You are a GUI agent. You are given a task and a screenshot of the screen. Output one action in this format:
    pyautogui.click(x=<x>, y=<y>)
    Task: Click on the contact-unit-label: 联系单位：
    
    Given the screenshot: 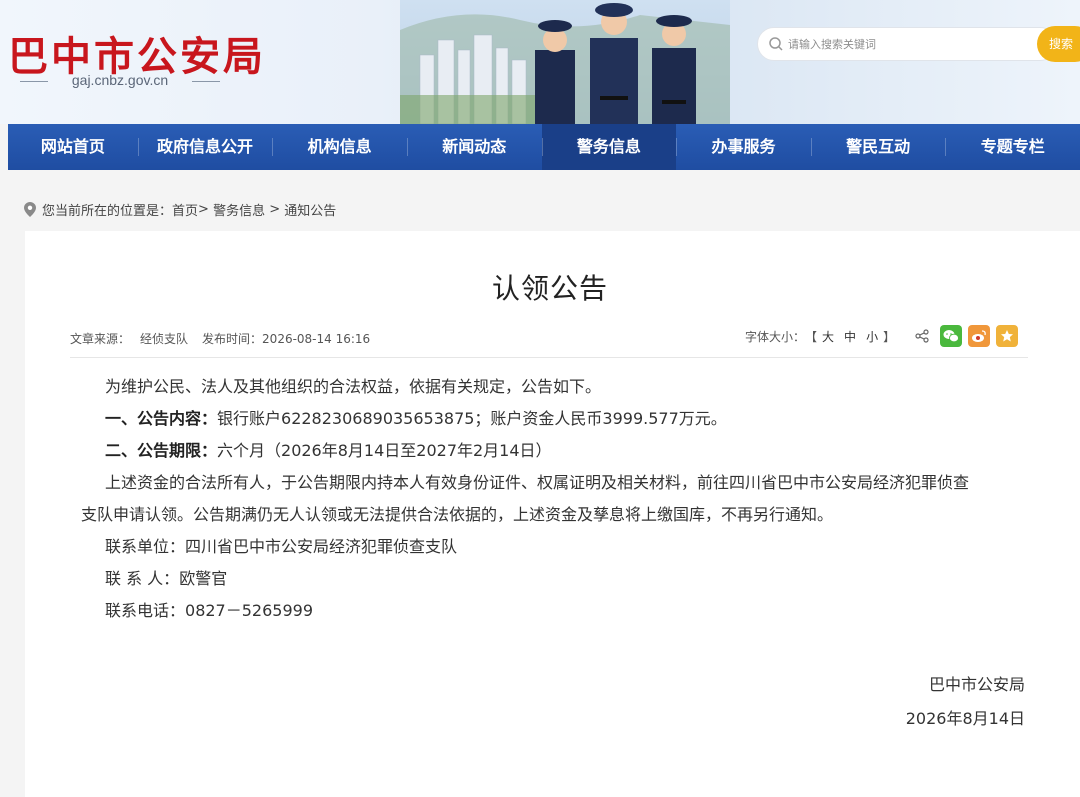 What is the action you would take?
    pyautogui.click(x=145, y=546)
    